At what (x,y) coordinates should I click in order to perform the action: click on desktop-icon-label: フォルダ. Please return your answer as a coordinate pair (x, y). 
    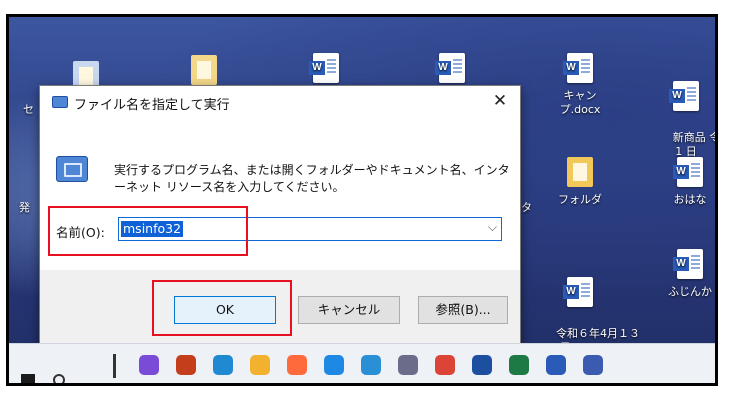
    Looking at the image, I should click on (580, 199).